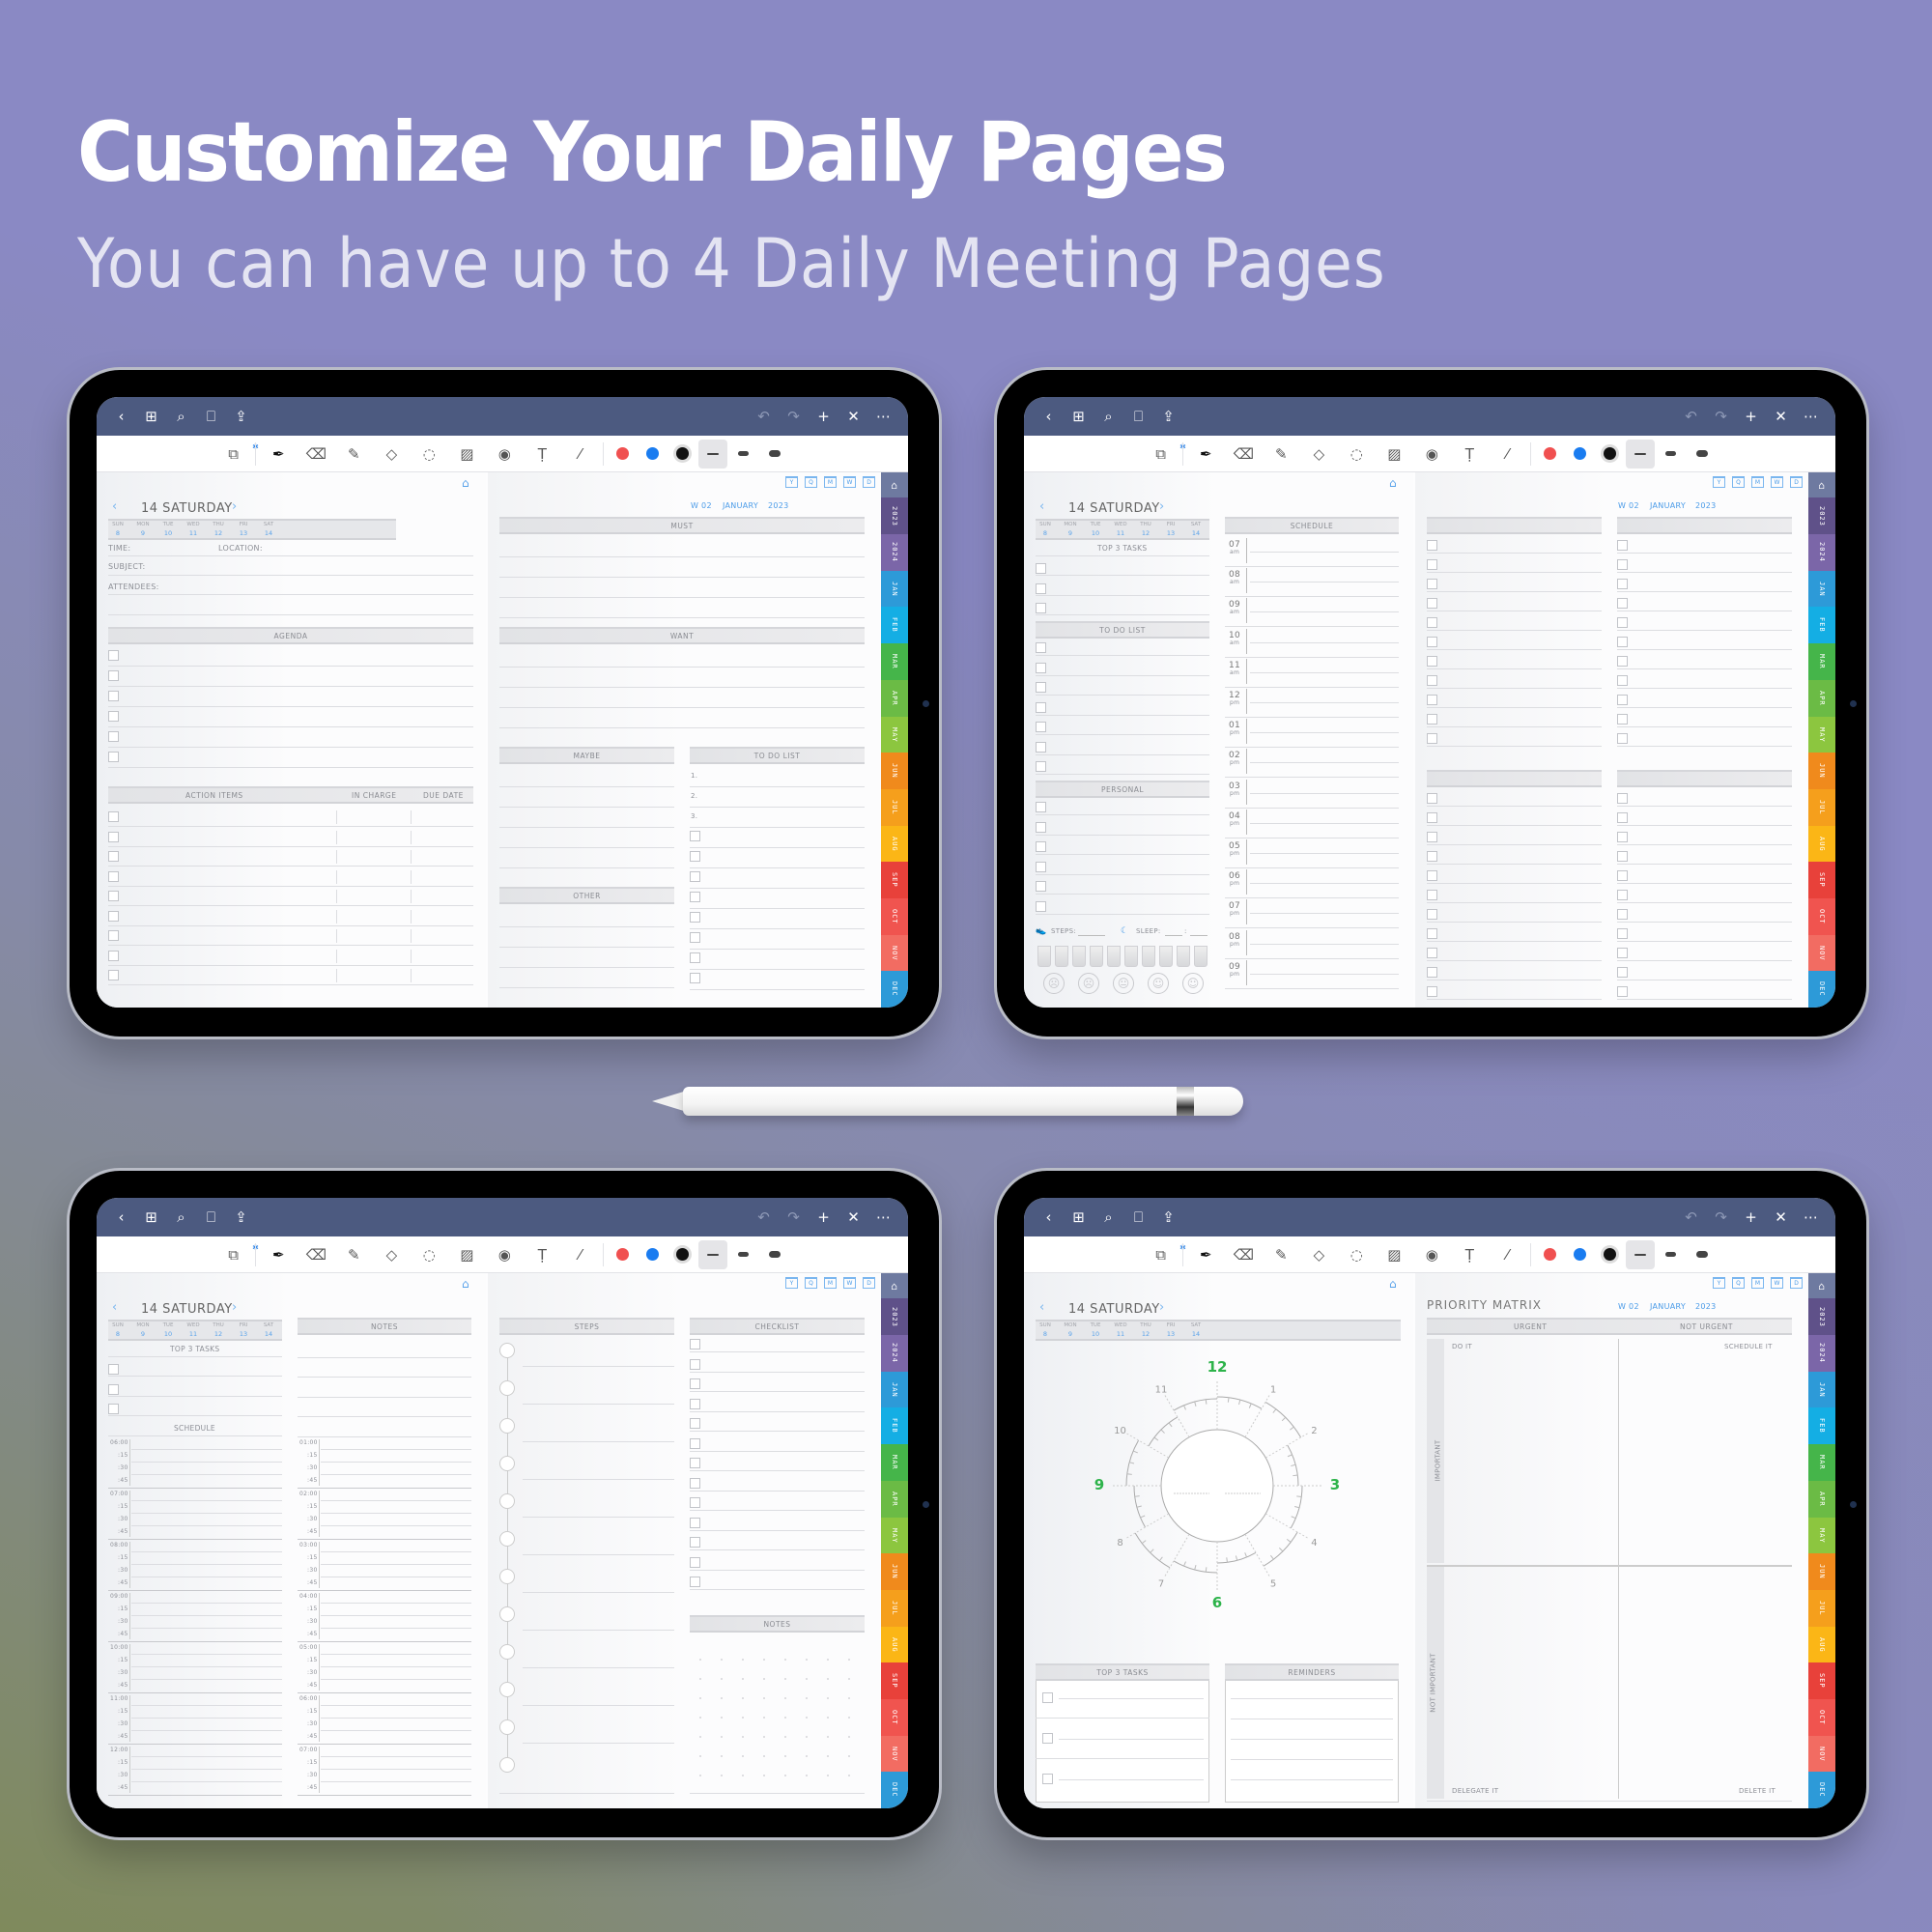 Image resolution: width=1932 pixels, height=1932 pixels. Describe the element at coordinates (1640, 1254) in the screenshot. I see `stroke-width-1-button` at that location.